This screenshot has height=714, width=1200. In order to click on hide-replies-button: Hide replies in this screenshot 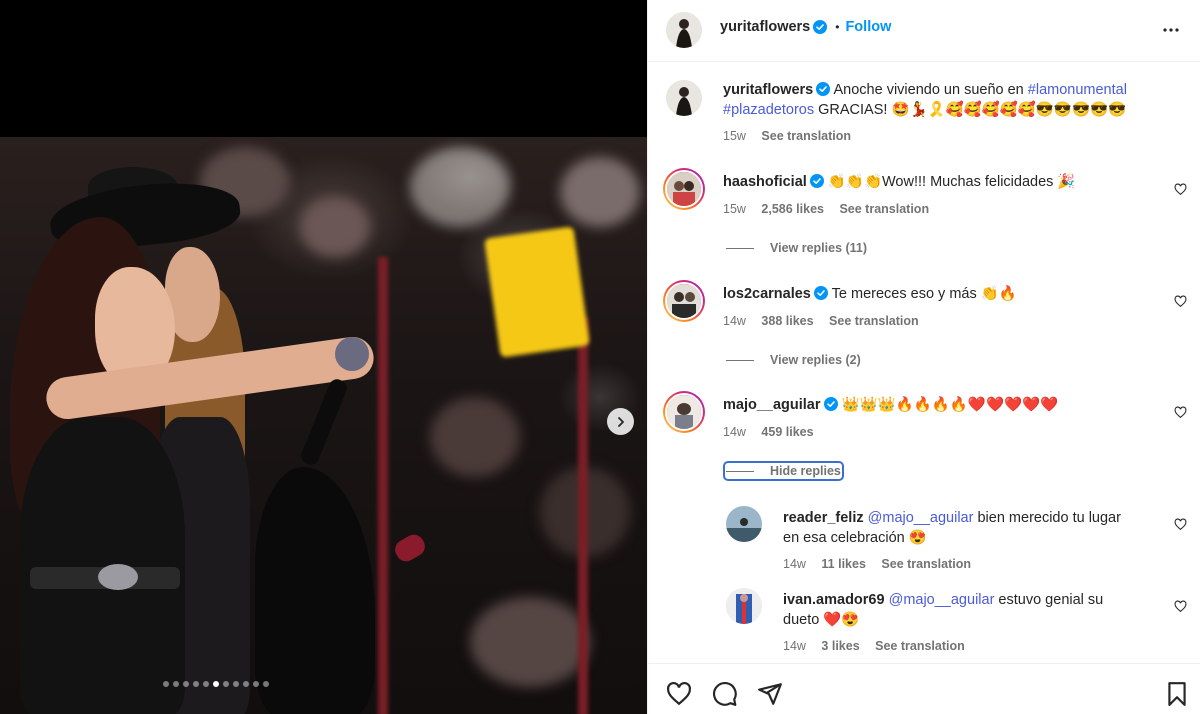, I will do `click(783, 471)`.